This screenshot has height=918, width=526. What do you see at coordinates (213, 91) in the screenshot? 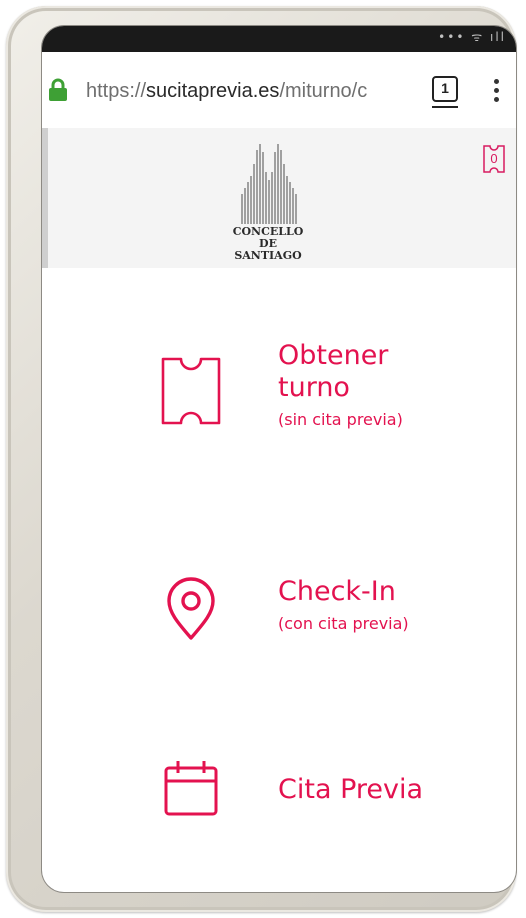
I see `url-domain: sucitaprevia.es` at bounding box center [213, 91].